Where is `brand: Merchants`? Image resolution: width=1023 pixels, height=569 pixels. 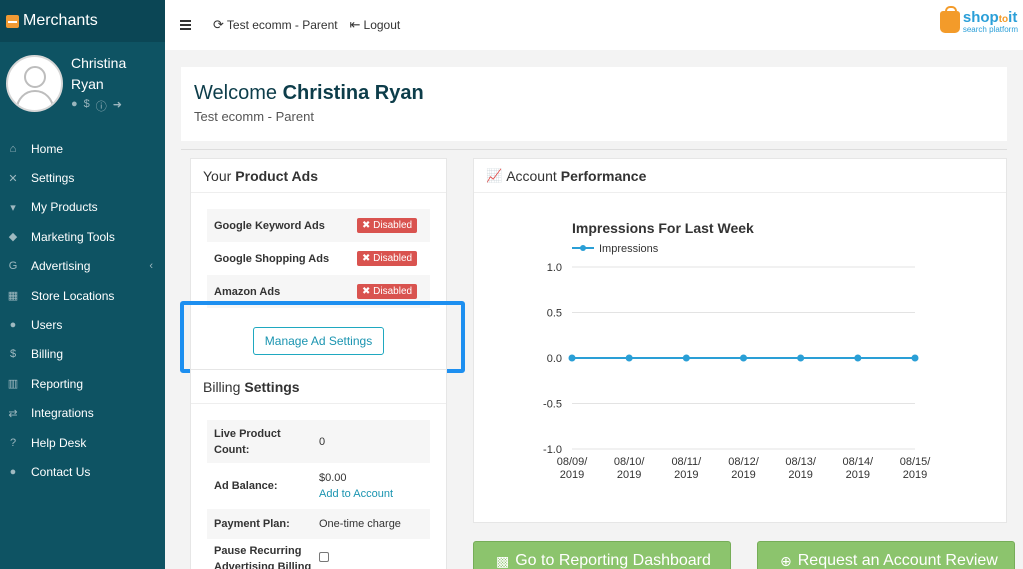 brand: Merchants is located at coordinates (82, 21).